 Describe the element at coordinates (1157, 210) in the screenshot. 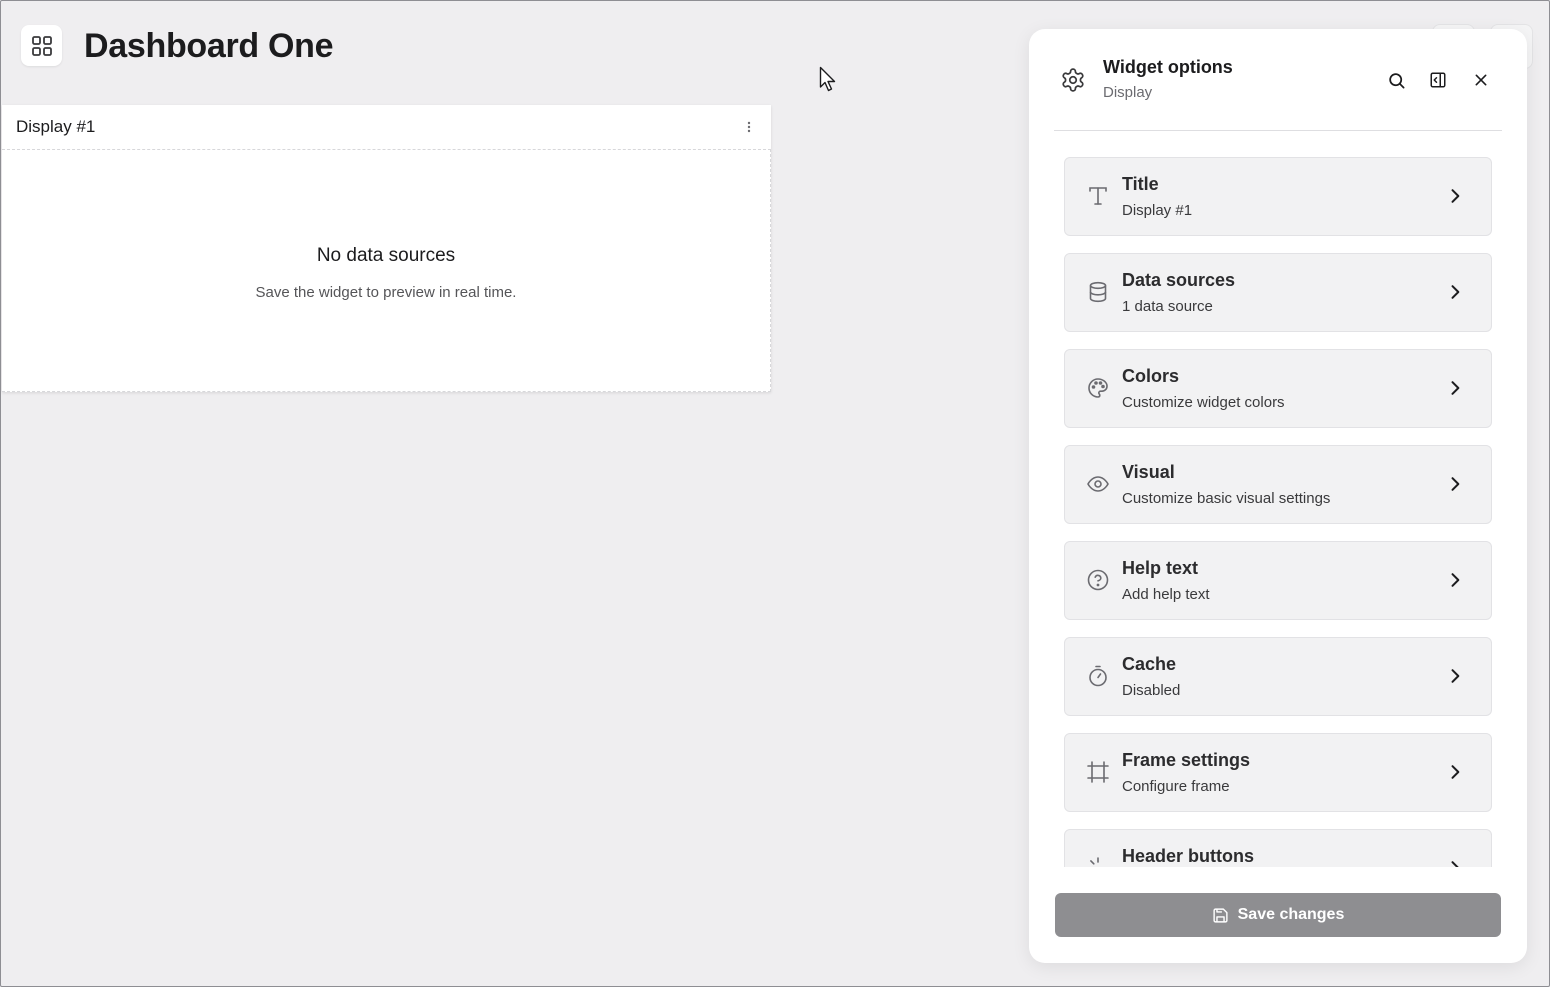

I see `option-description: Display #1` at that location.